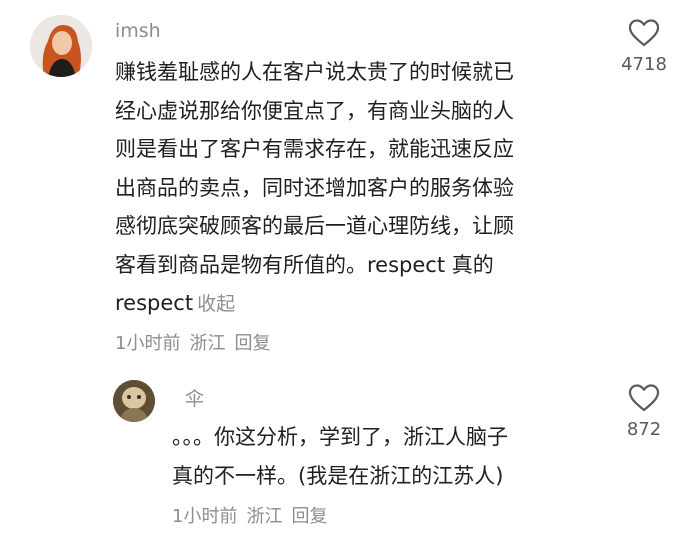 This screenshot has height=537, width=690. Describe the element at coordinates (314, 149) in the screenshot. I see `comment-line: 则是看出了客户有需求存在，就能迅速反应` at that location.